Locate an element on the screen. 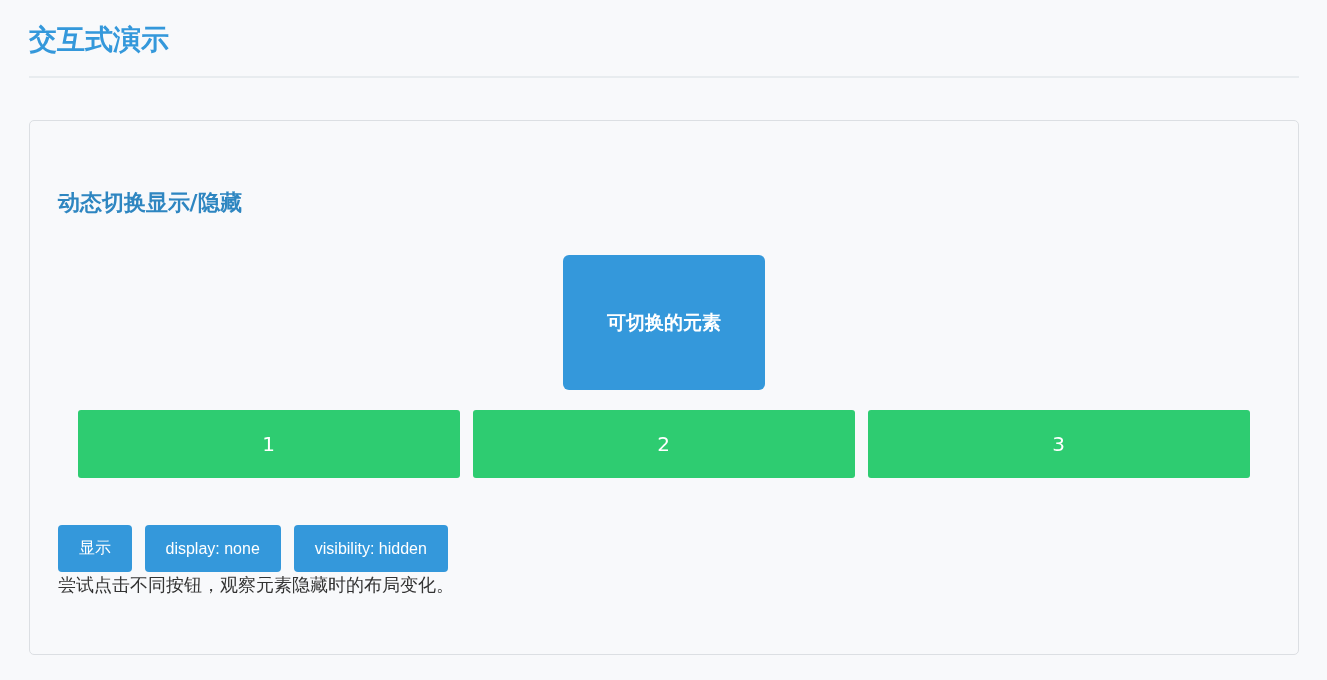 This screenshot has height=680, width=1327. number-block: 1 is located at coordinates (268, 444).